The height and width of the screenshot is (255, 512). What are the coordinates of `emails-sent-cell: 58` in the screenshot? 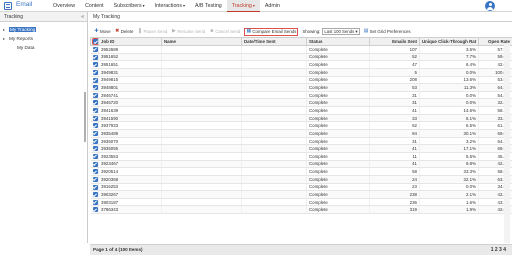 It's located at (395, 172).